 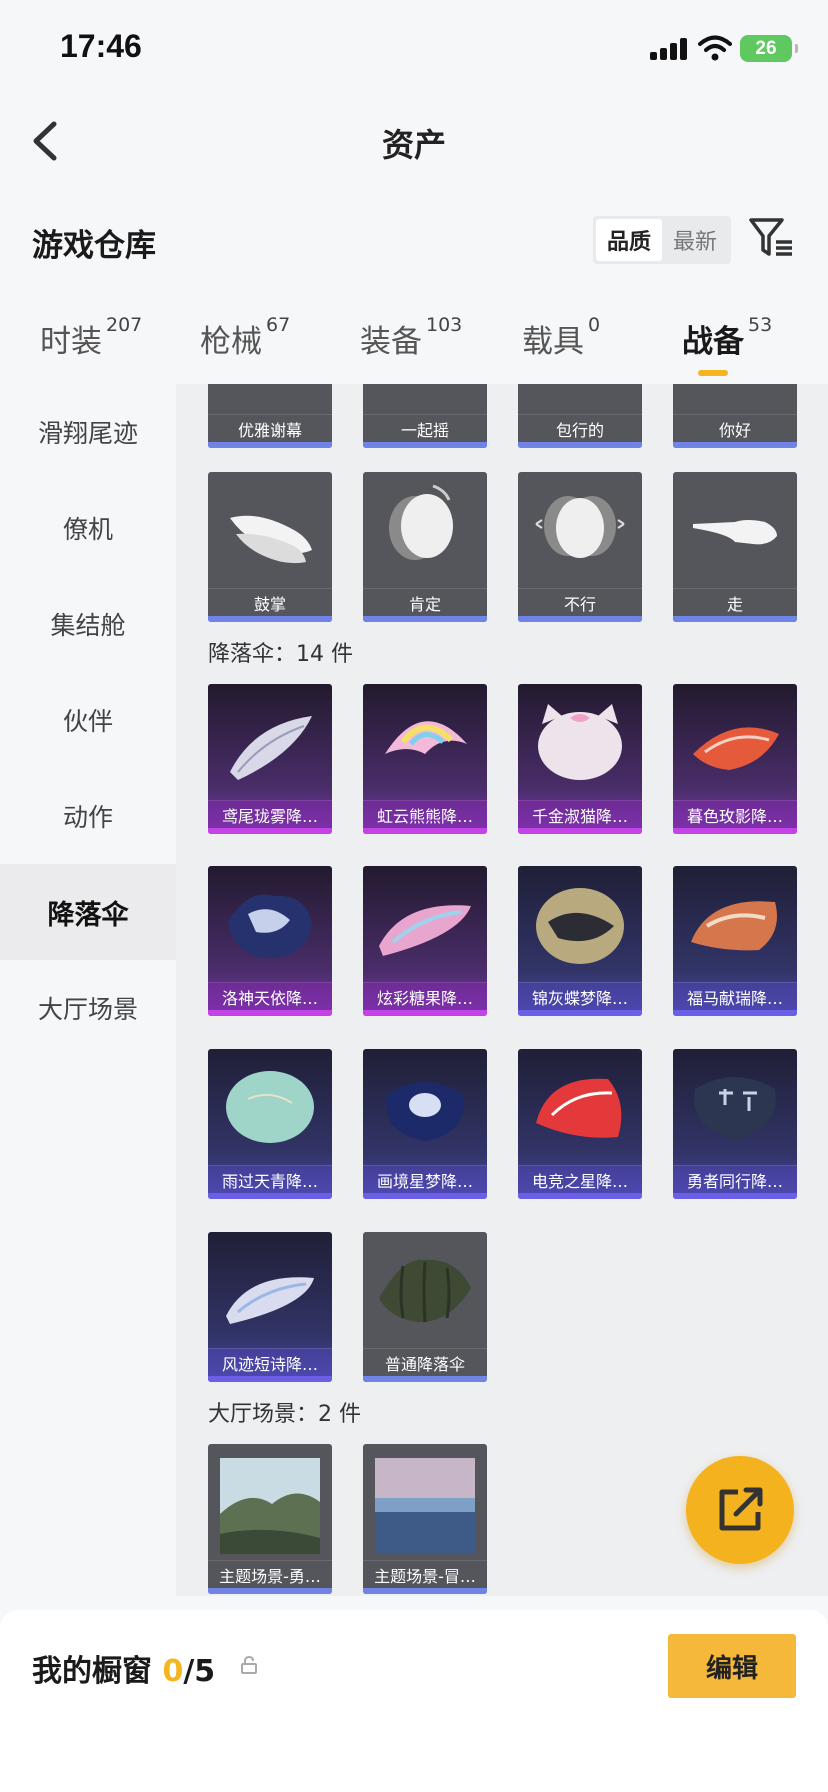 What do you see at coordinates (413, 145) in the screenshot?
I see `page-title: 资产` at bounding box center [413, 145].